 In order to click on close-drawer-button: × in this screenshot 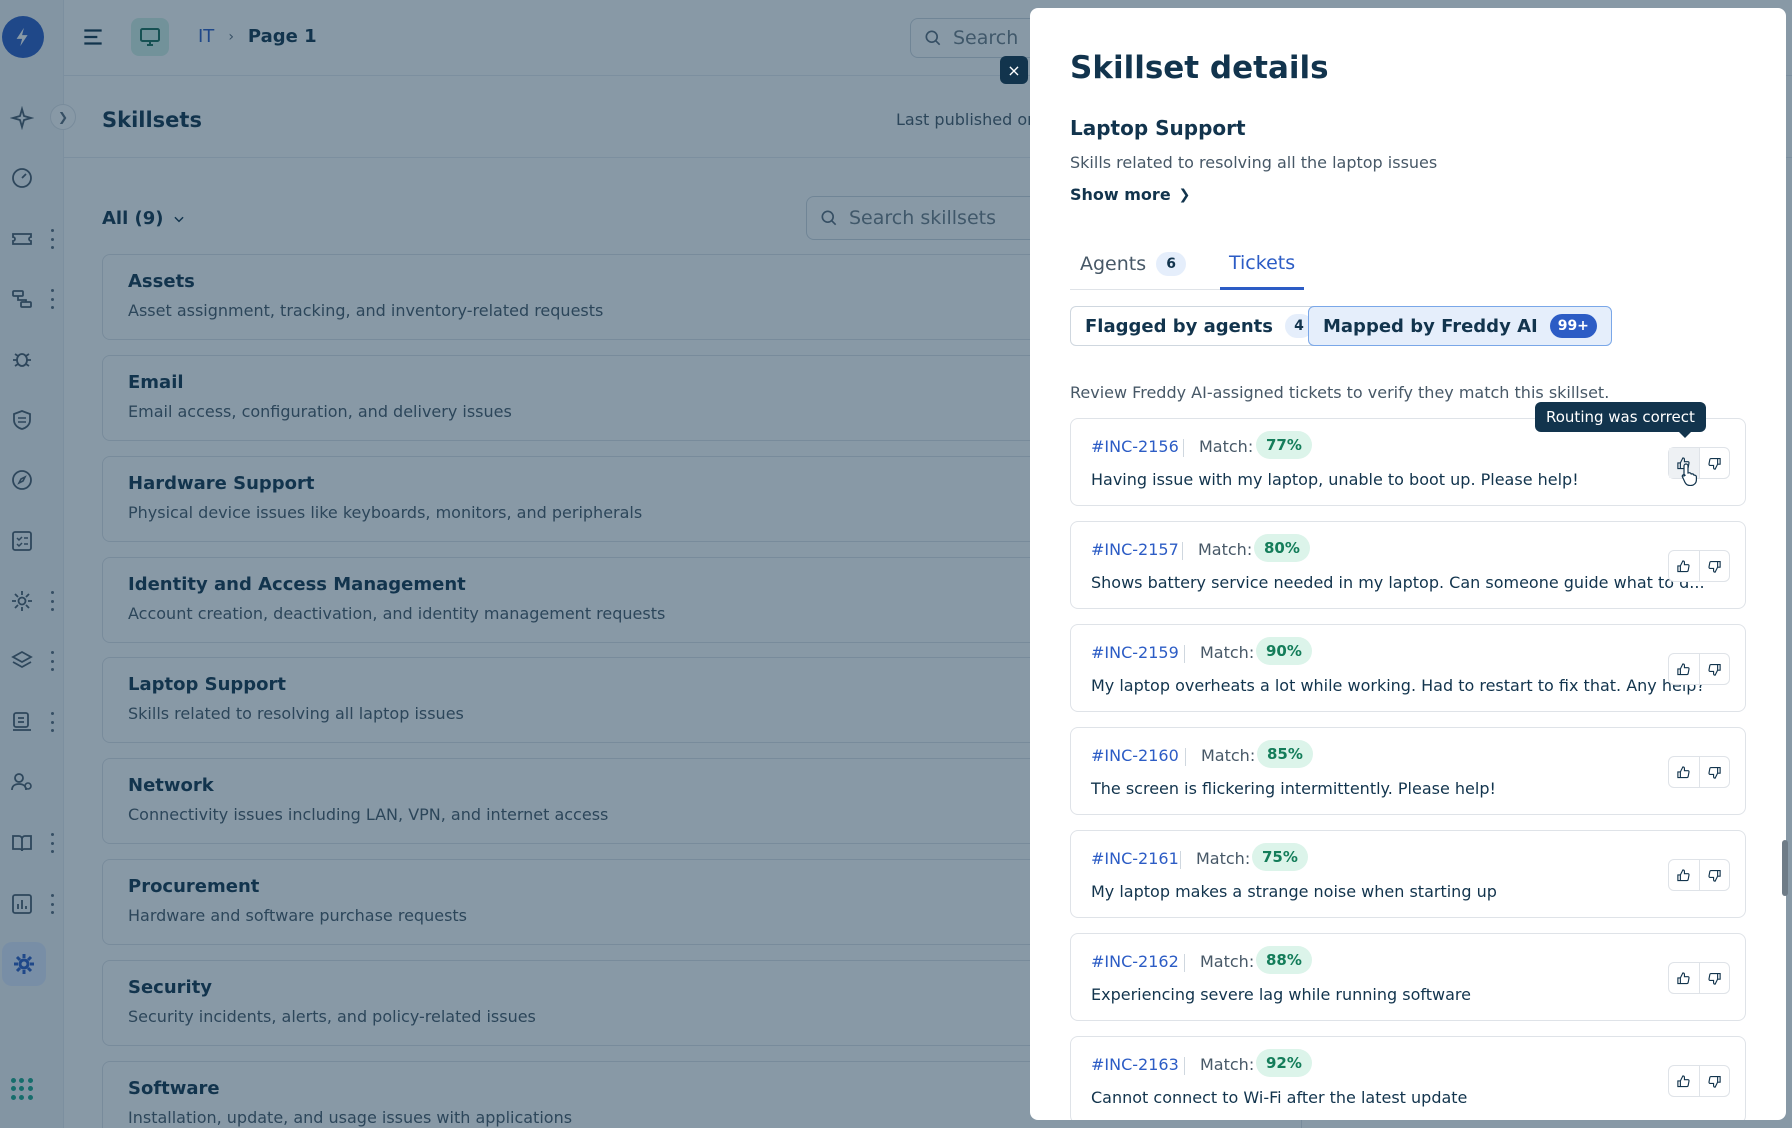, I will do `click(1014, 70)`.